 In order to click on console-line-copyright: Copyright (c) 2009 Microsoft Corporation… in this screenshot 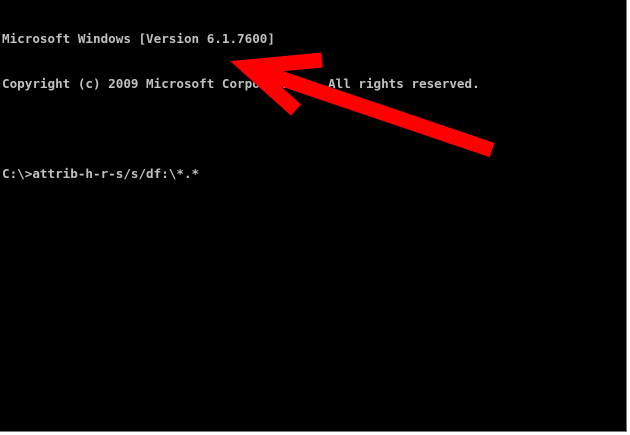, I will do `click(241, 83)`.